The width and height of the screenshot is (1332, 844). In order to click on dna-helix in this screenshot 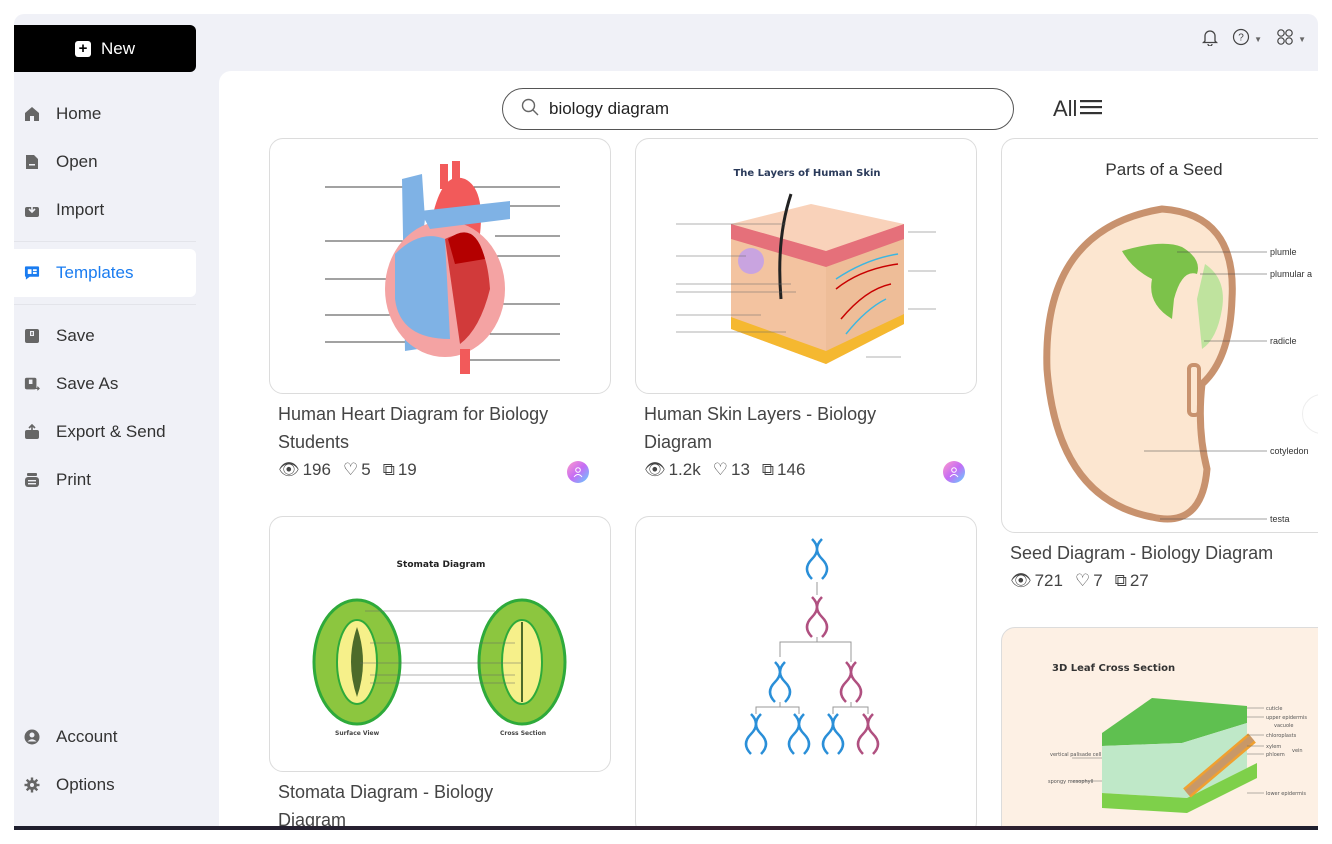, I will do `click(817, 559)`.